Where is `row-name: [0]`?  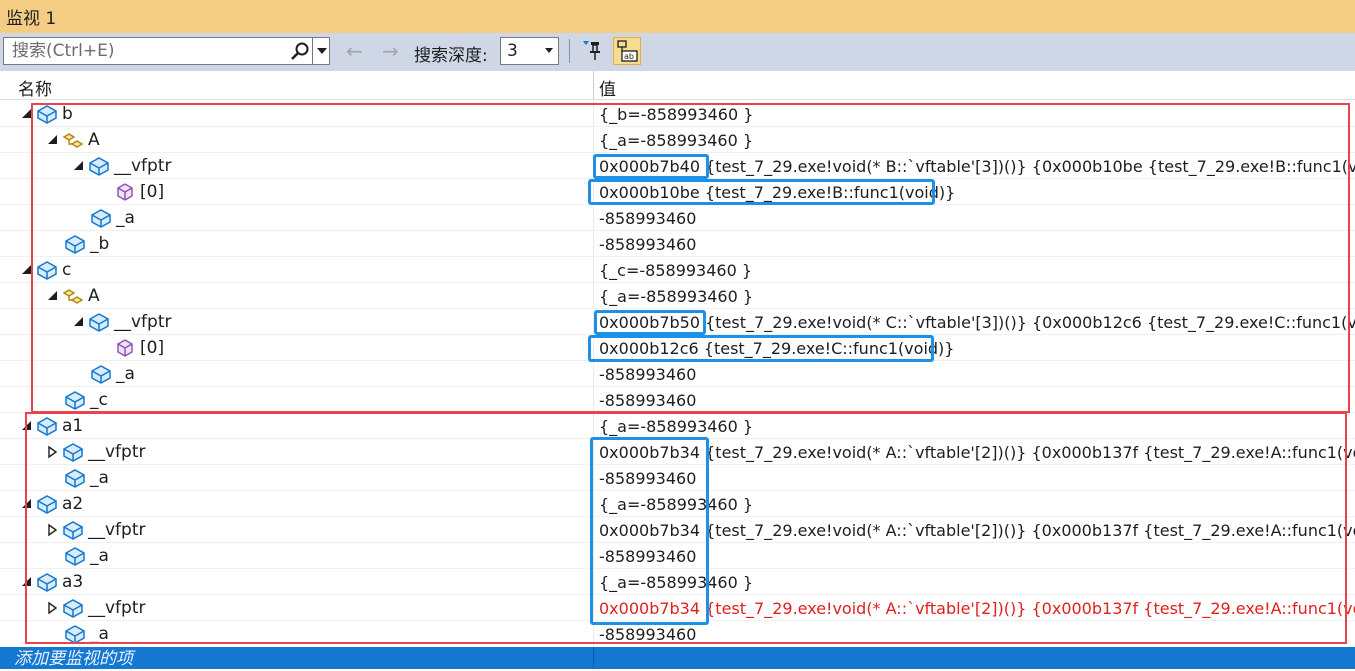
row-name: [0] is located at coordinates (152, 192).